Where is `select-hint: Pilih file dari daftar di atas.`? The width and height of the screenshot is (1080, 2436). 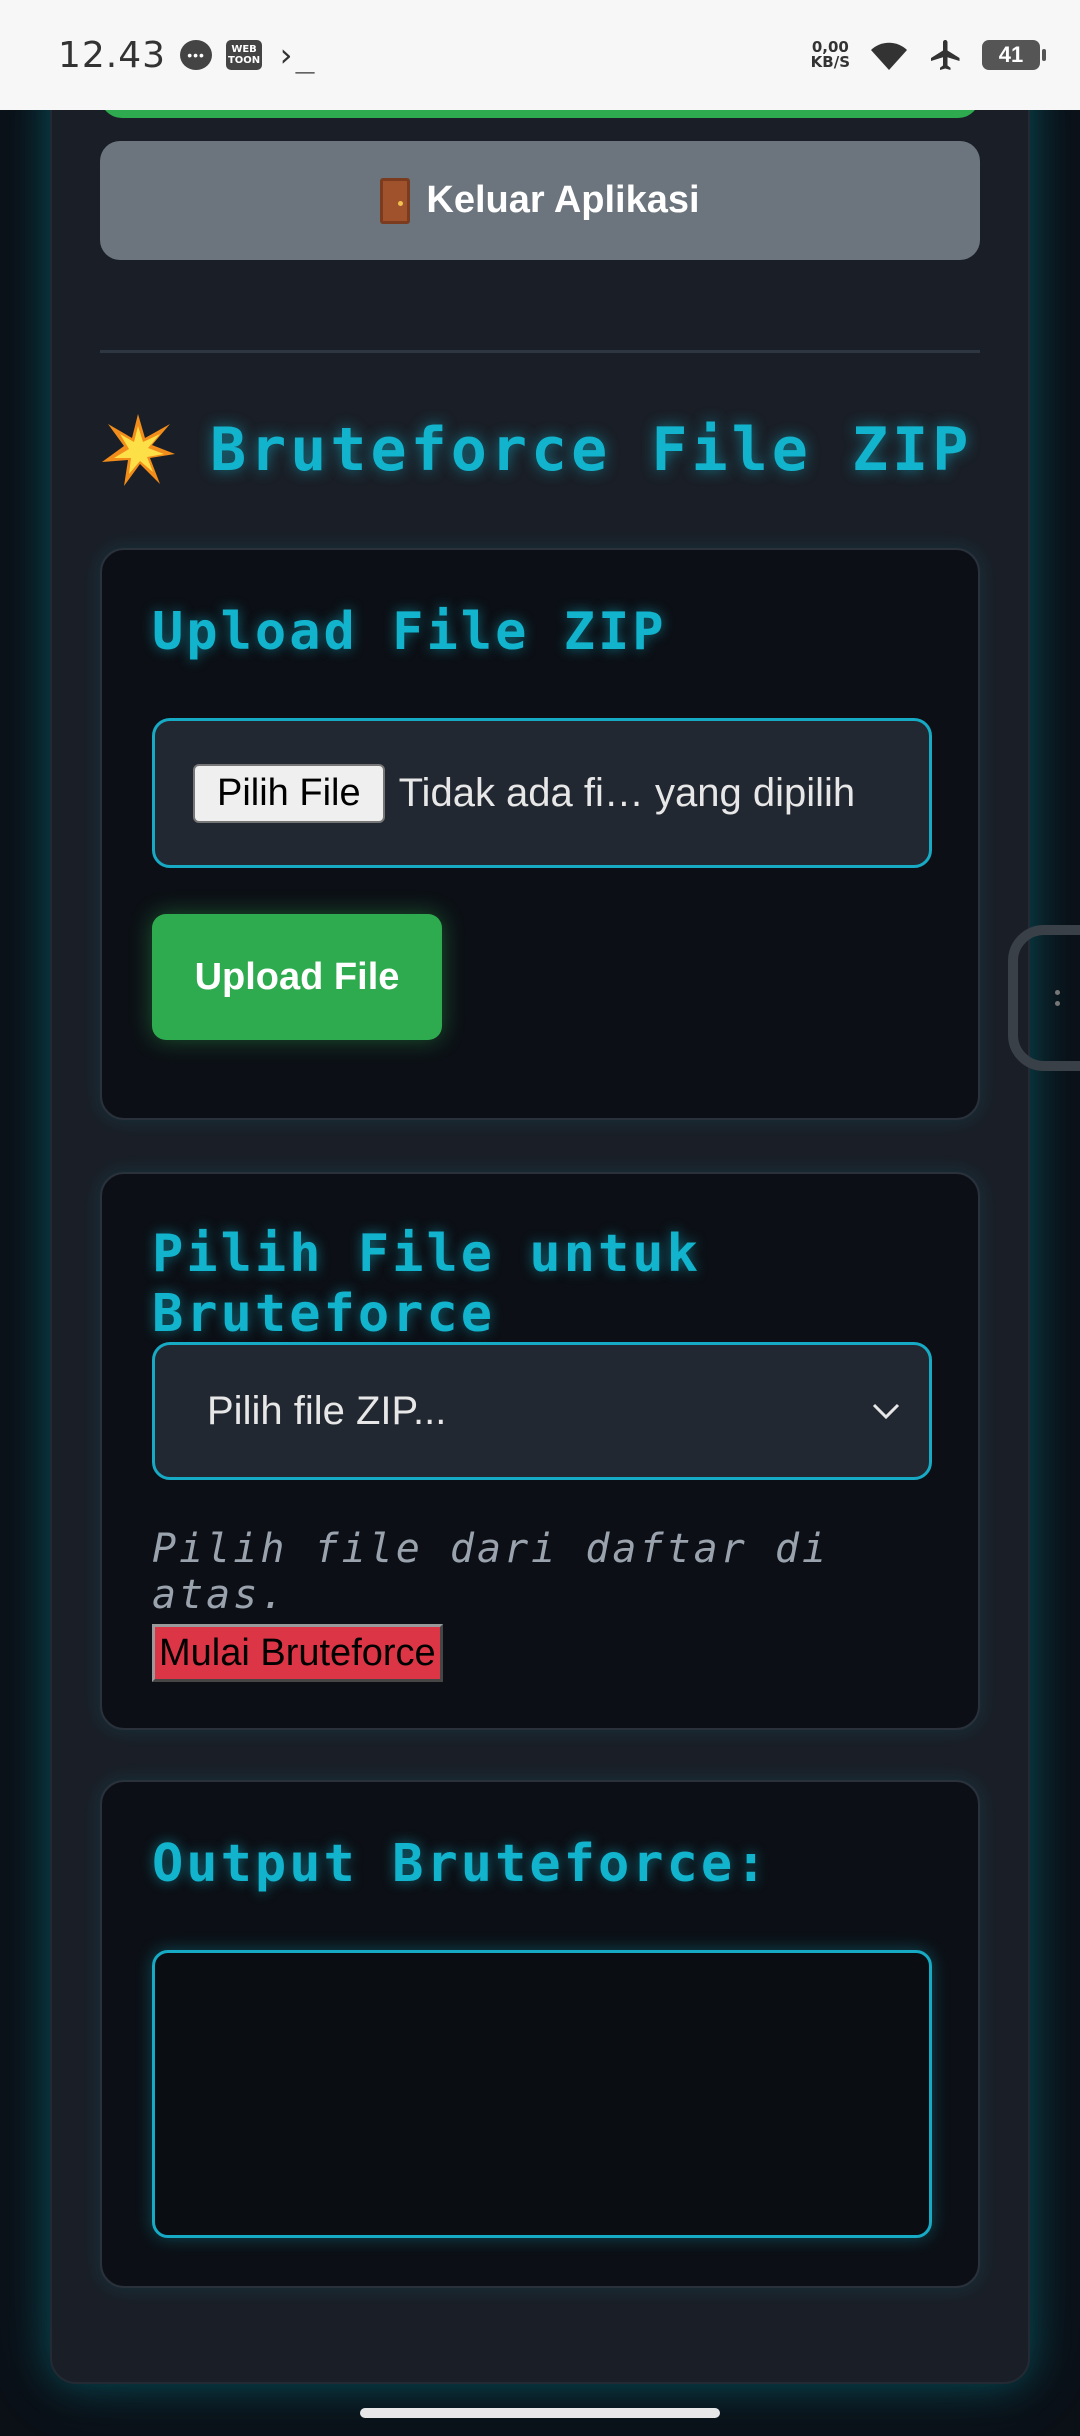
select-hint: Pilih file dari daftar di atas. is located at coordinates (491, 1572).